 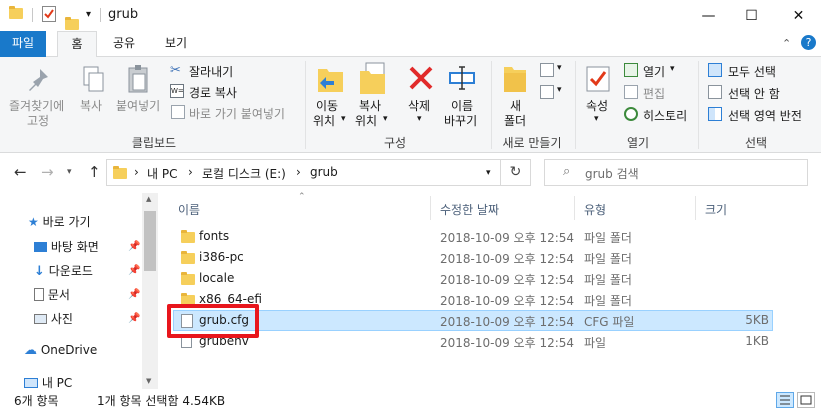 What do you see at coordinates (124, 44) in the screenshot?
I see `tab-share: 공유` at bounding box center [124, 44].